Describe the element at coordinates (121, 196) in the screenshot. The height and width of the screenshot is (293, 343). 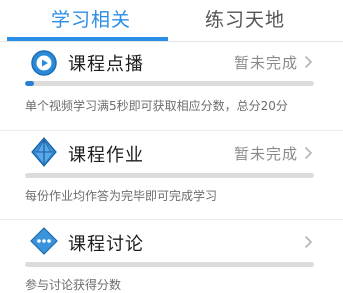
I see `item-description: 每份作业均作答为完毕即可完成学习` at that location.